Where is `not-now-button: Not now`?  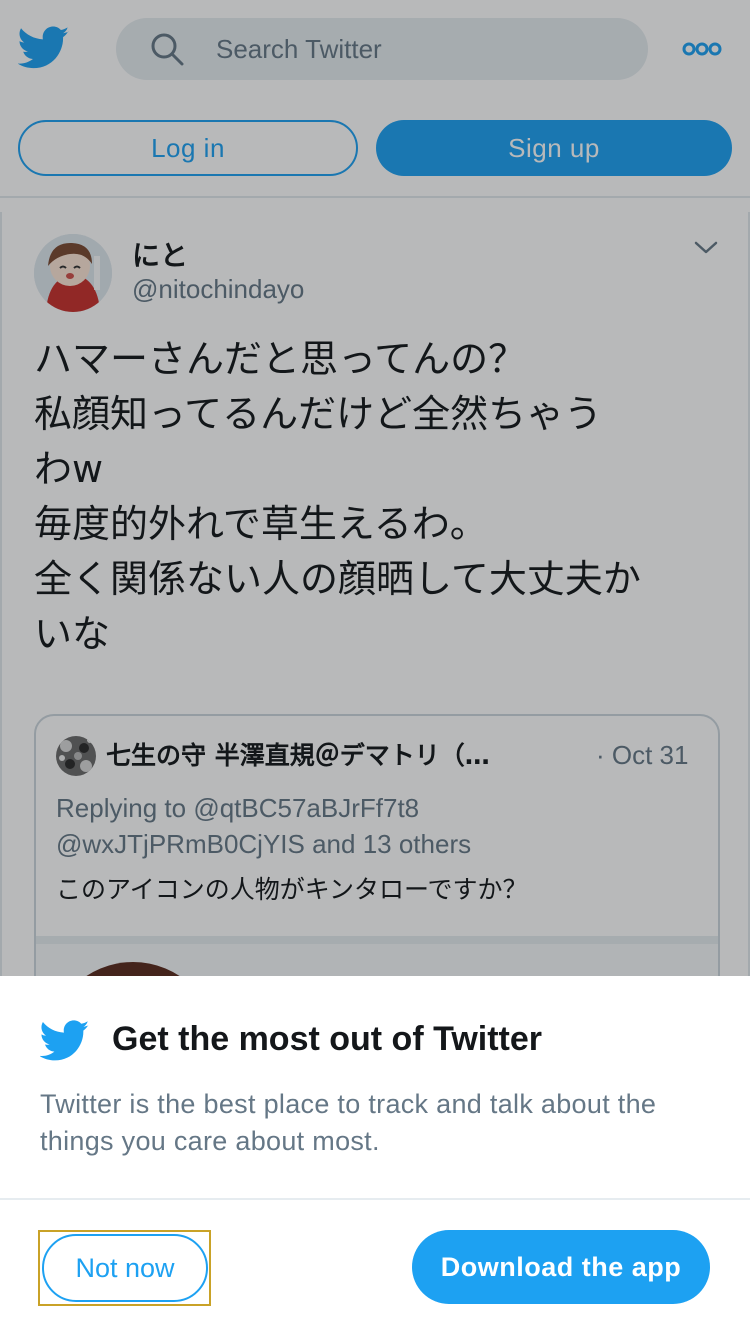
not-now-button: Not now is located at coordinates (125, 1268).